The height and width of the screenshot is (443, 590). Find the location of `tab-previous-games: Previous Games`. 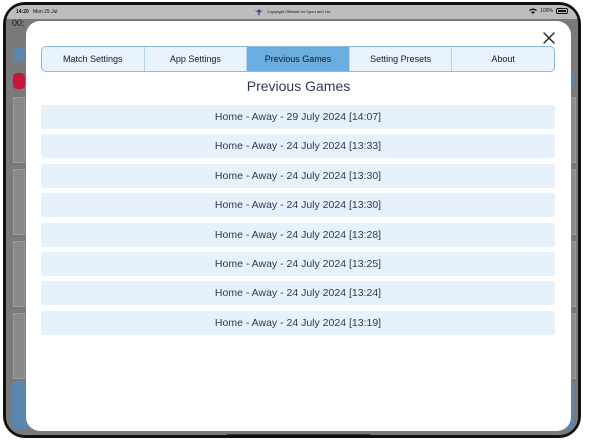

tab-previous-games: Previous Games is located at coordinates (298, 59).